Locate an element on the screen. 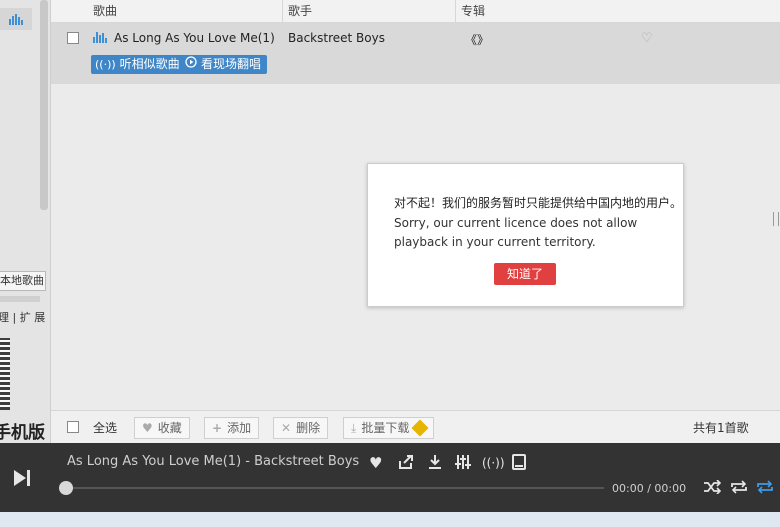 Image resolution: width=780 pixels, height=527 pixels. similar-songs-label: 听相似歌曲 is located at coordinates (149, 64).